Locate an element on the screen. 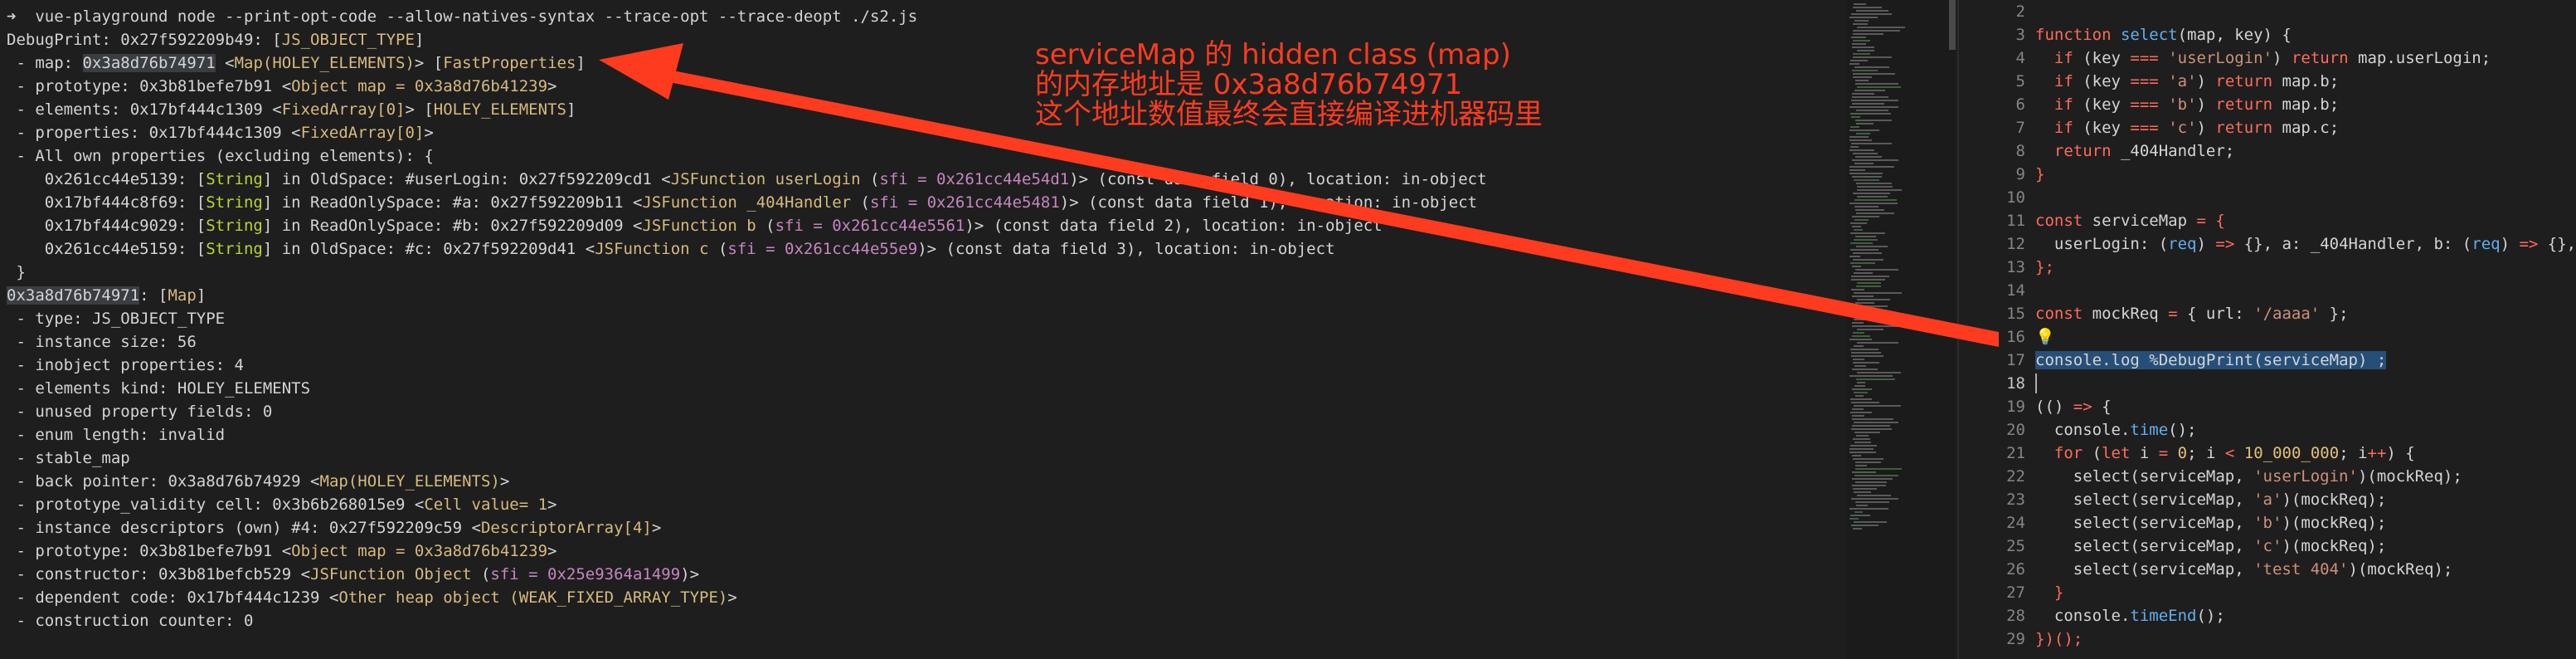  line-number: 11 is located at coordinates (2015, 221).